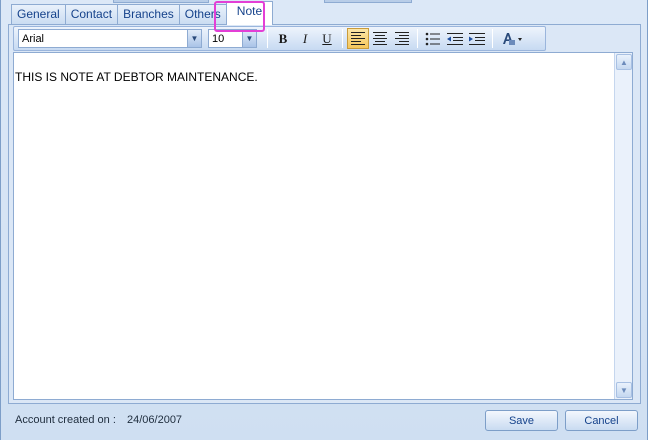 This screenshot has height=440, width=648. I want to click on account-created-label: Account created on :, so click(65, 420).